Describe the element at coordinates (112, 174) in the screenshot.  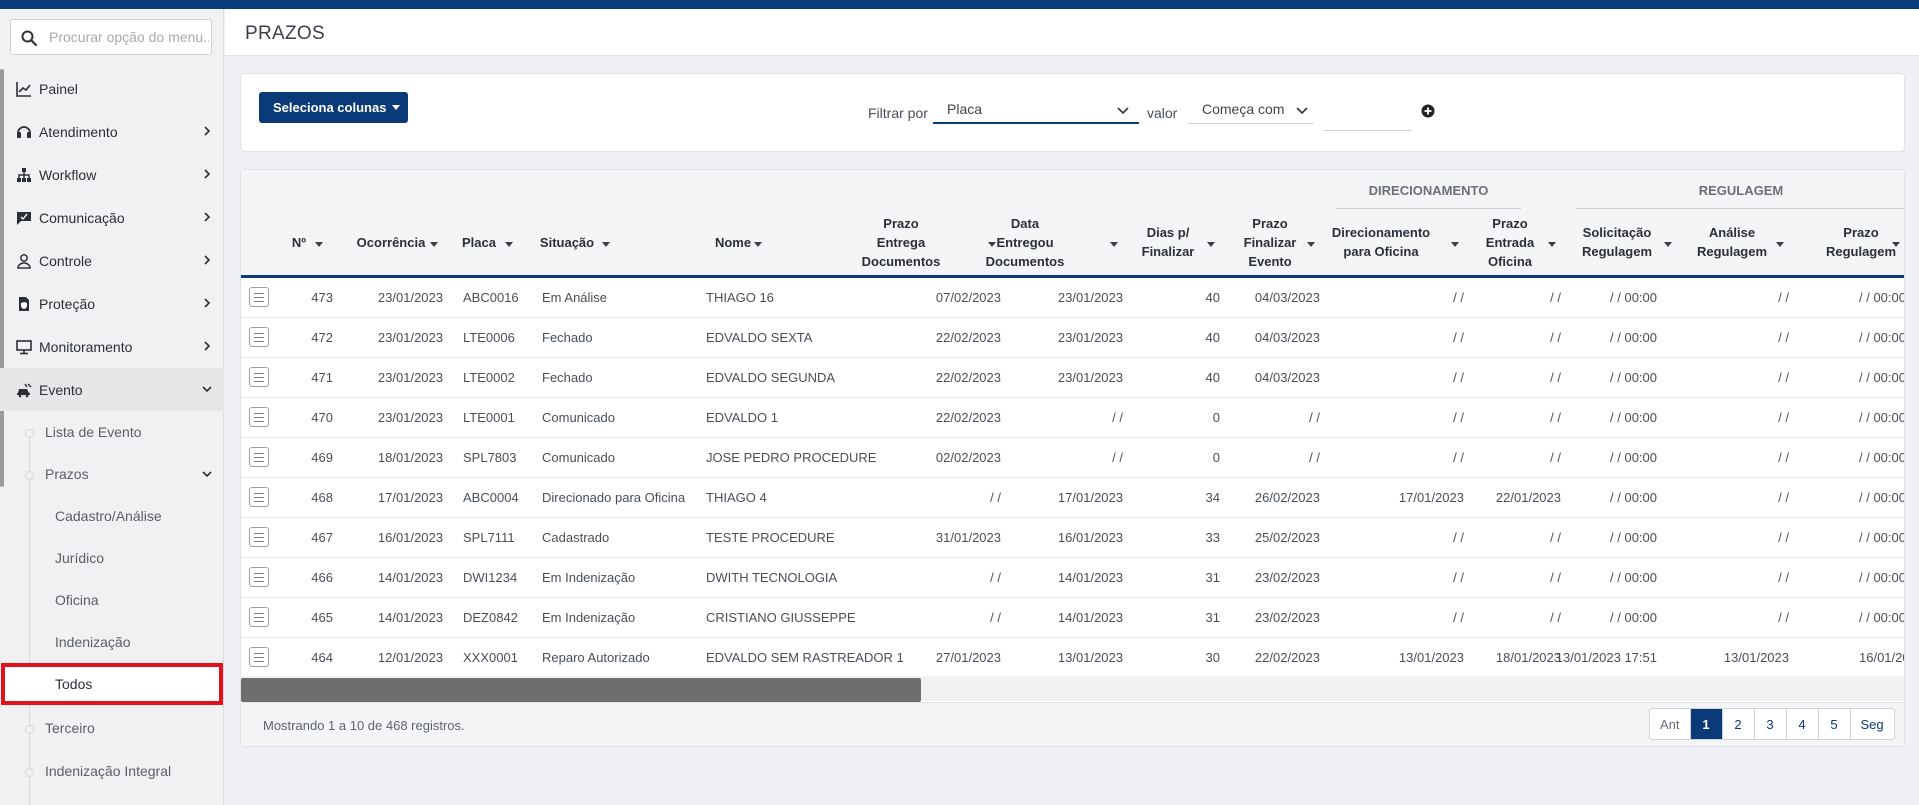
I see `sidebar-item-workflow: Workflow` at that location.